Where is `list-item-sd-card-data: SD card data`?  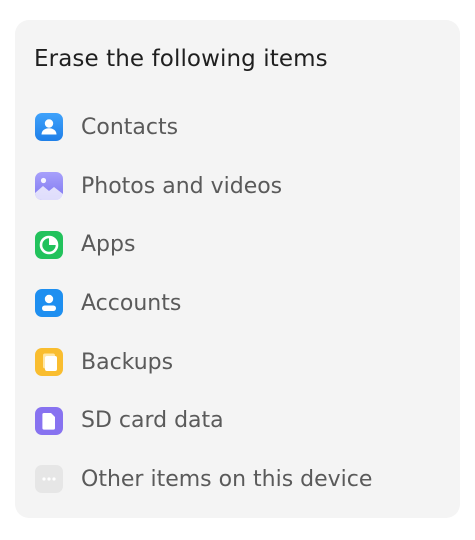
list-item-sd-card-data: SD card data is located at coordinates (239, 420).